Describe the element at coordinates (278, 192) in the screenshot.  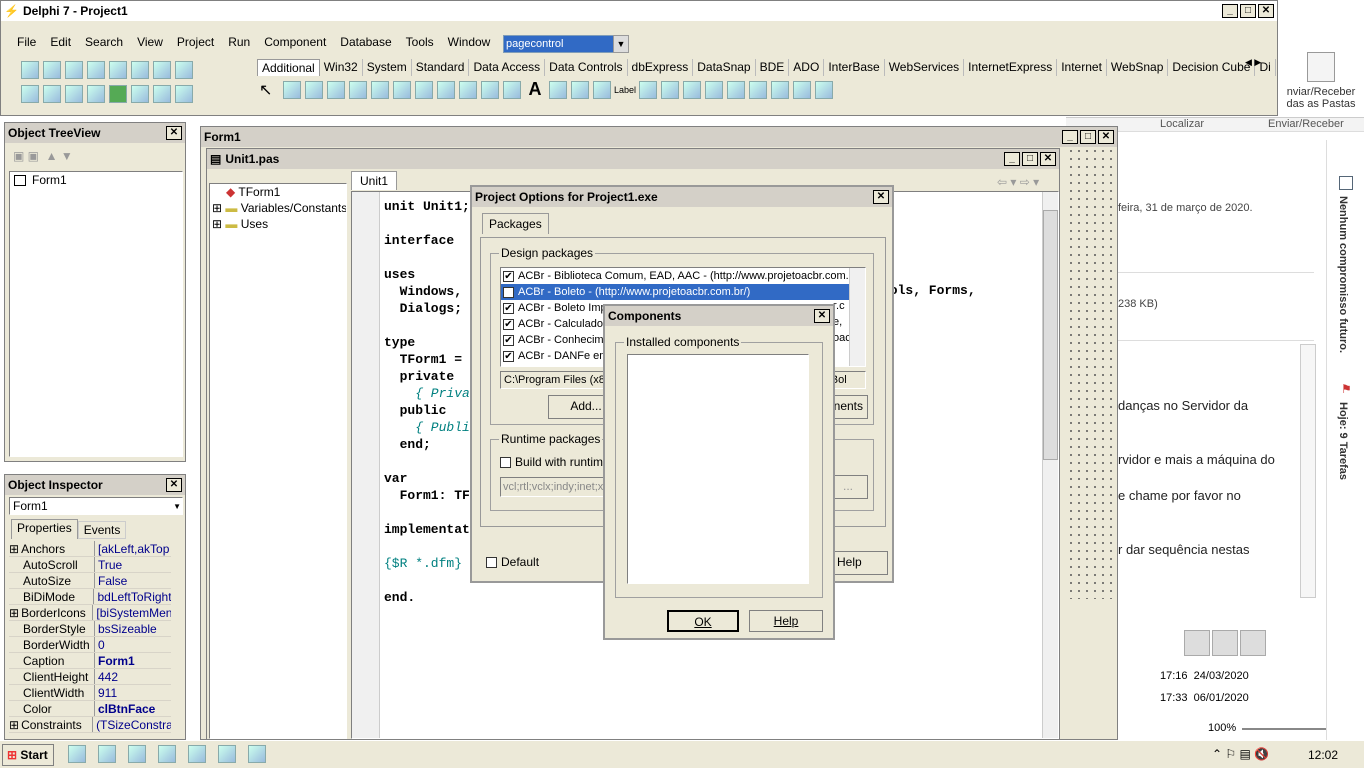
I see `tree-node: ◆ TForm1` at that location.